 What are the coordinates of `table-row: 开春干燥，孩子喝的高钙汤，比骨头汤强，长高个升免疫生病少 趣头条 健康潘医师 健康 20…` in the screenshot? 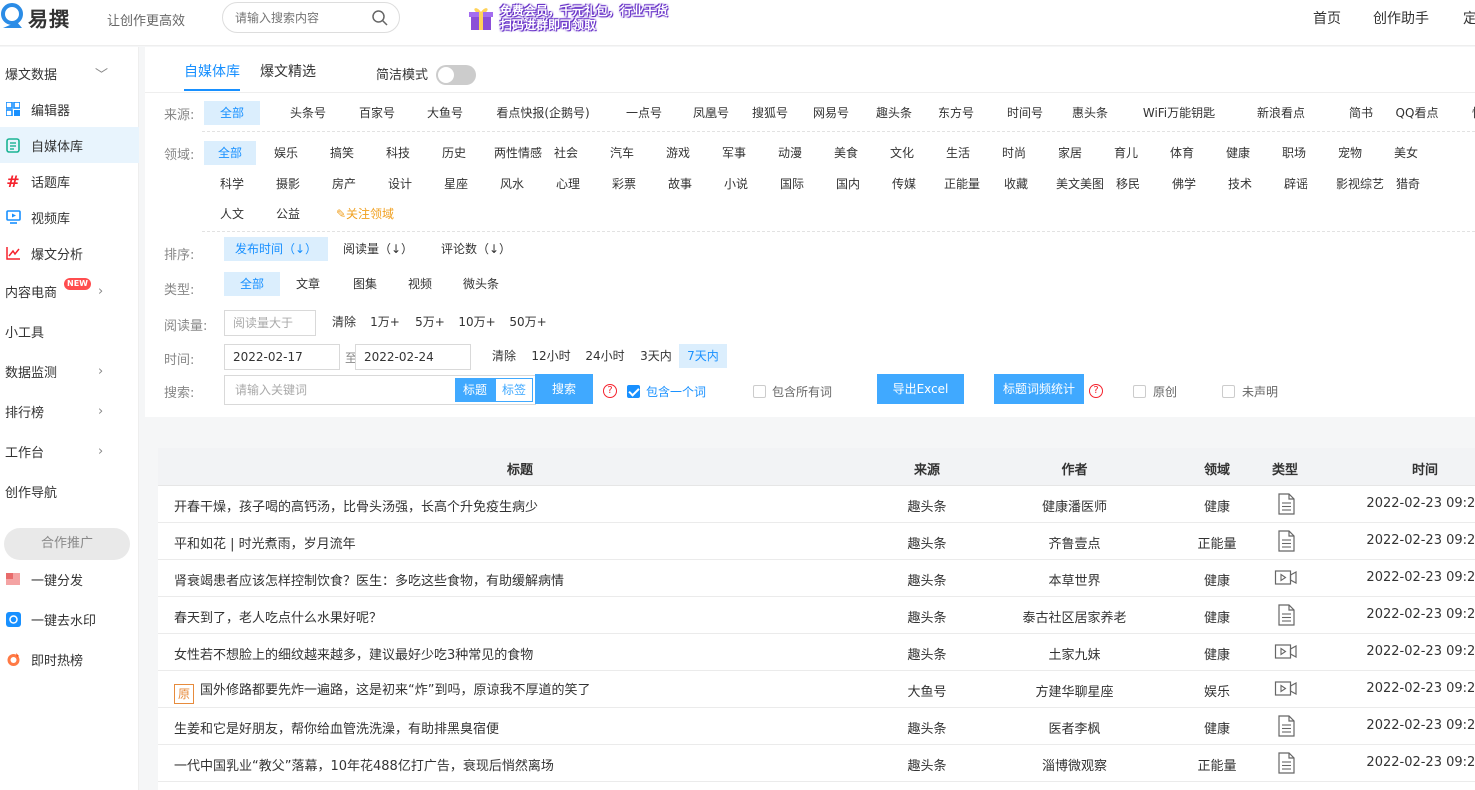 It's located at (816, 504).